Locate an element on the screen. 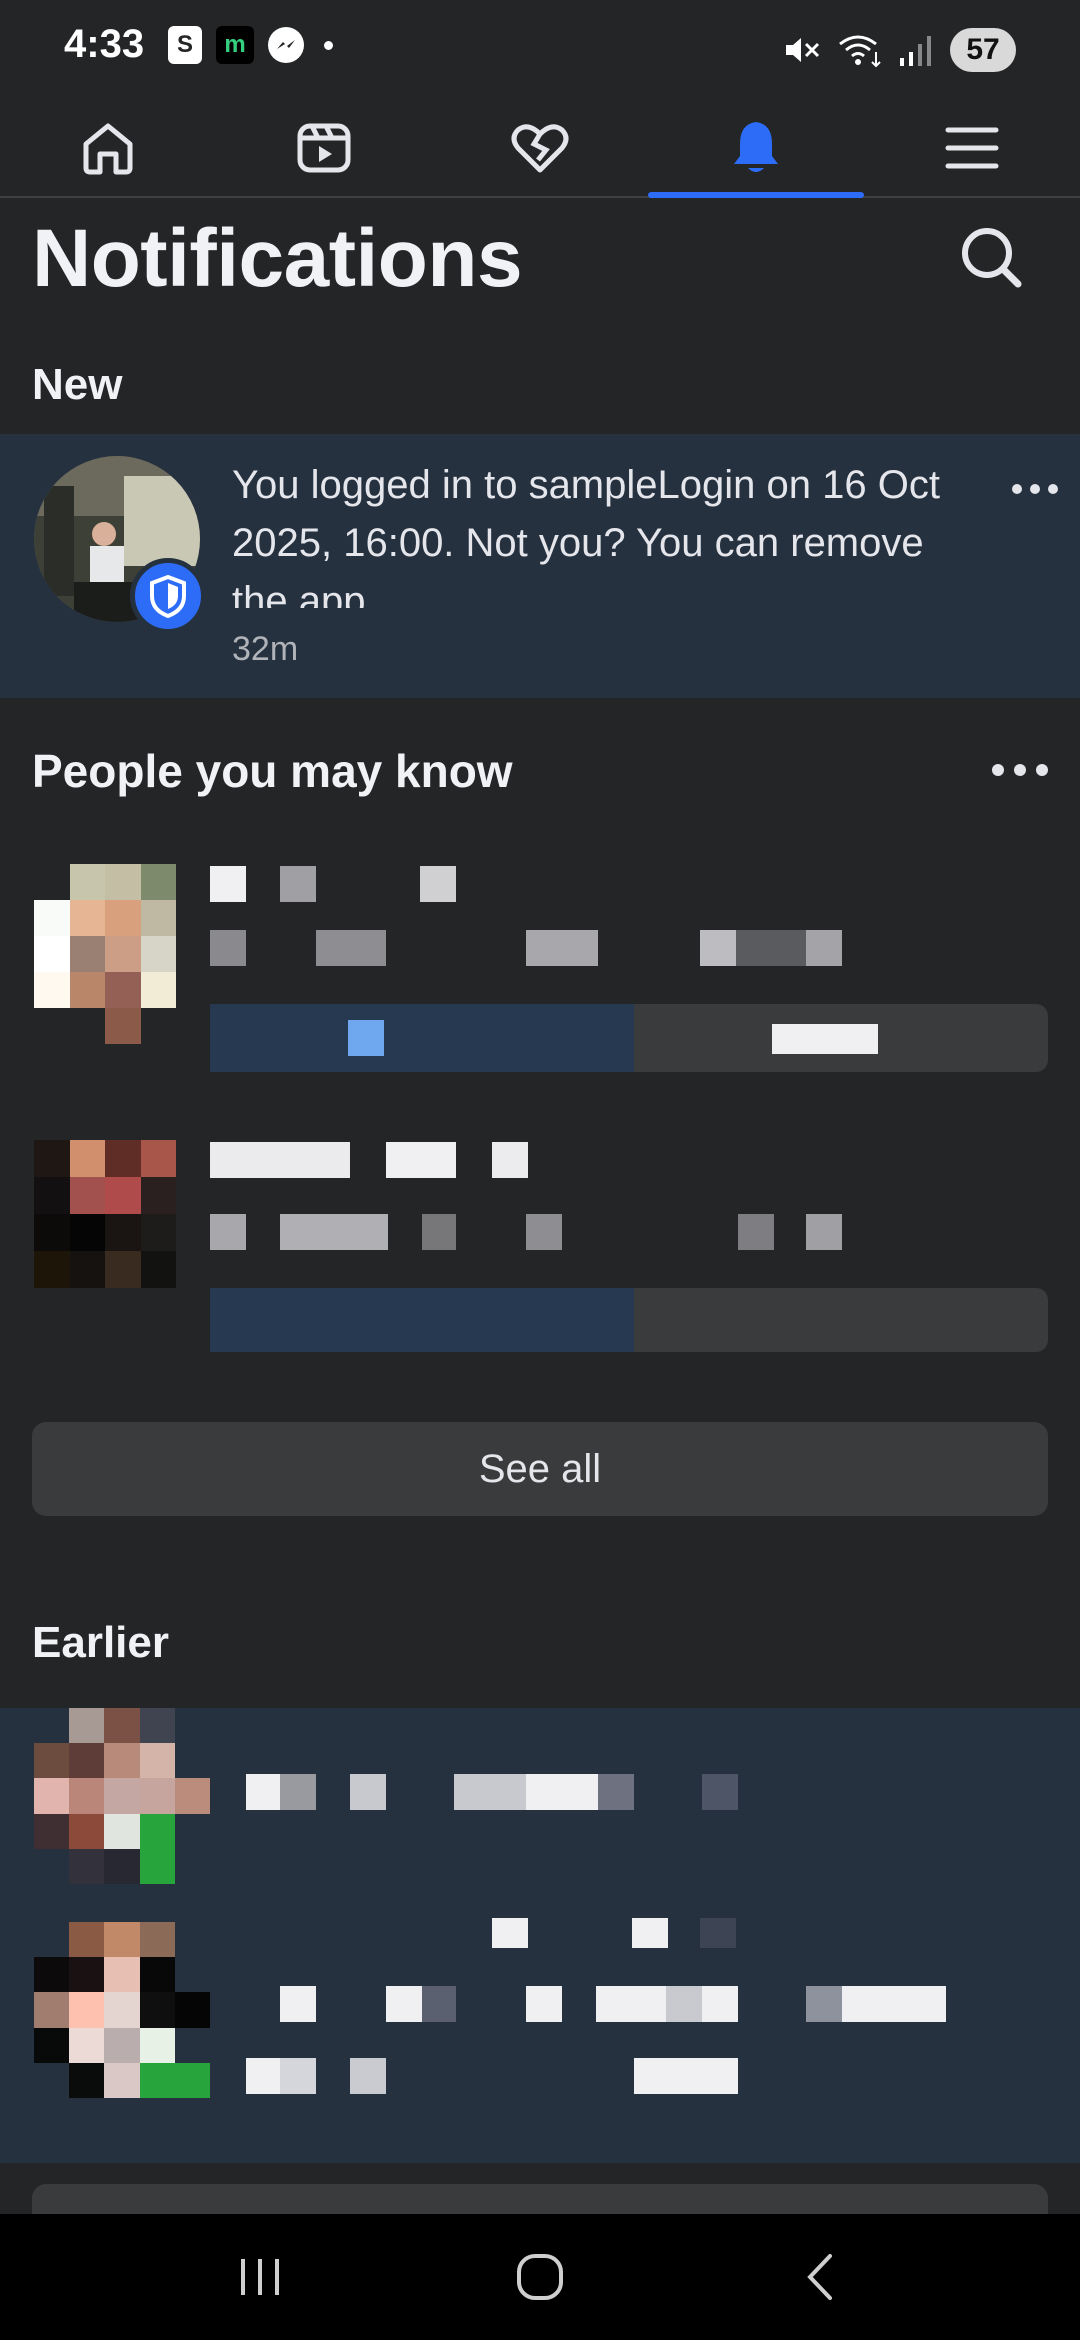 The height and width of the screenshot is (2340, 1080). section-earlier-label: Earlier is located at coordinates (100, 1642).